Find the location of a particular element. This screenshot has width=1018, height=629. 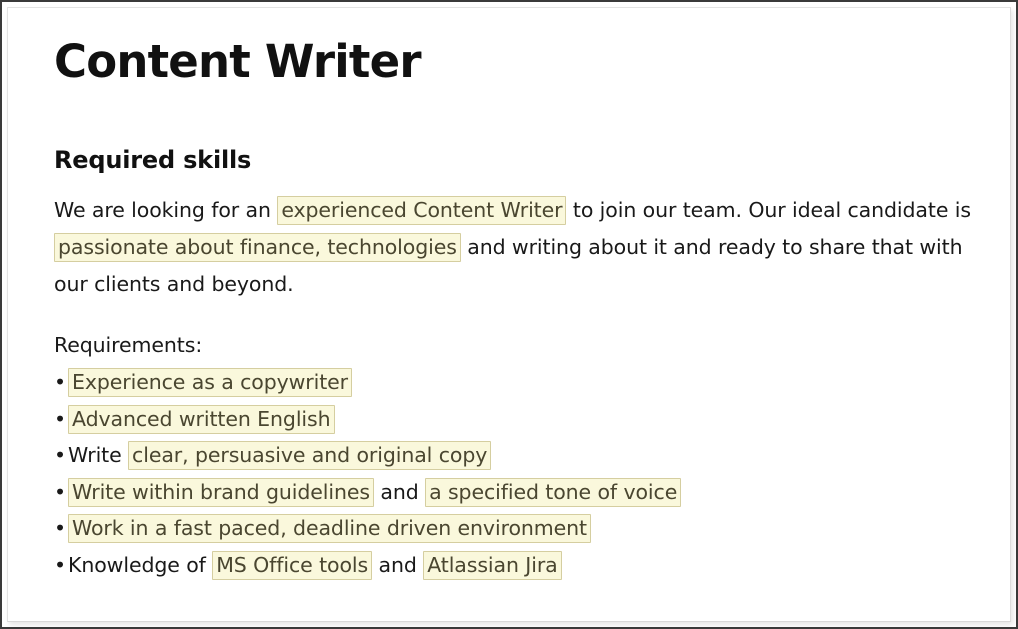

requirement-3-text-1: and is located at coordinates (399, 491).